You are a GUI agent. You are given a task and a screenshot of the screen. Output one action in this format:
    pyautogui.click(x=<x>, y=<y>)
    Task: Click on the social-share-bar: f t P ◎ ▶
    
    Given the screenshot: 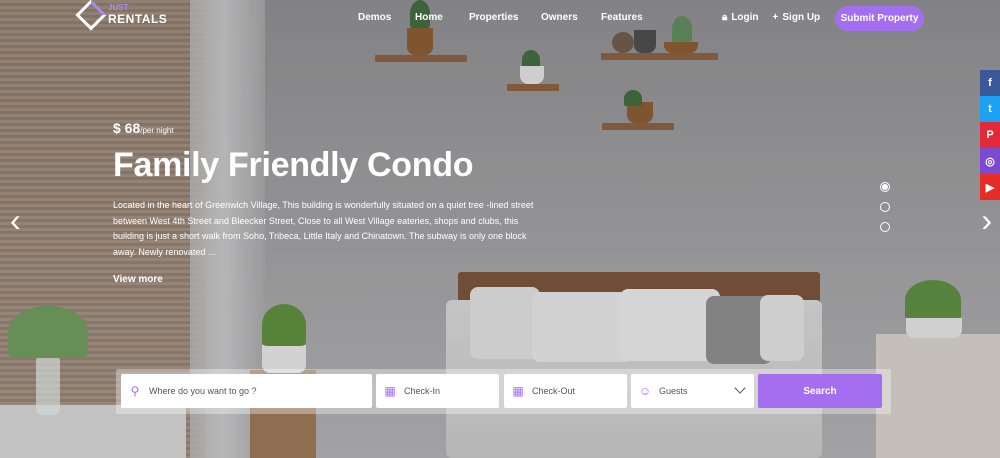 What is the action you would take?
    pyautogui.click(x=990, y=135)
    